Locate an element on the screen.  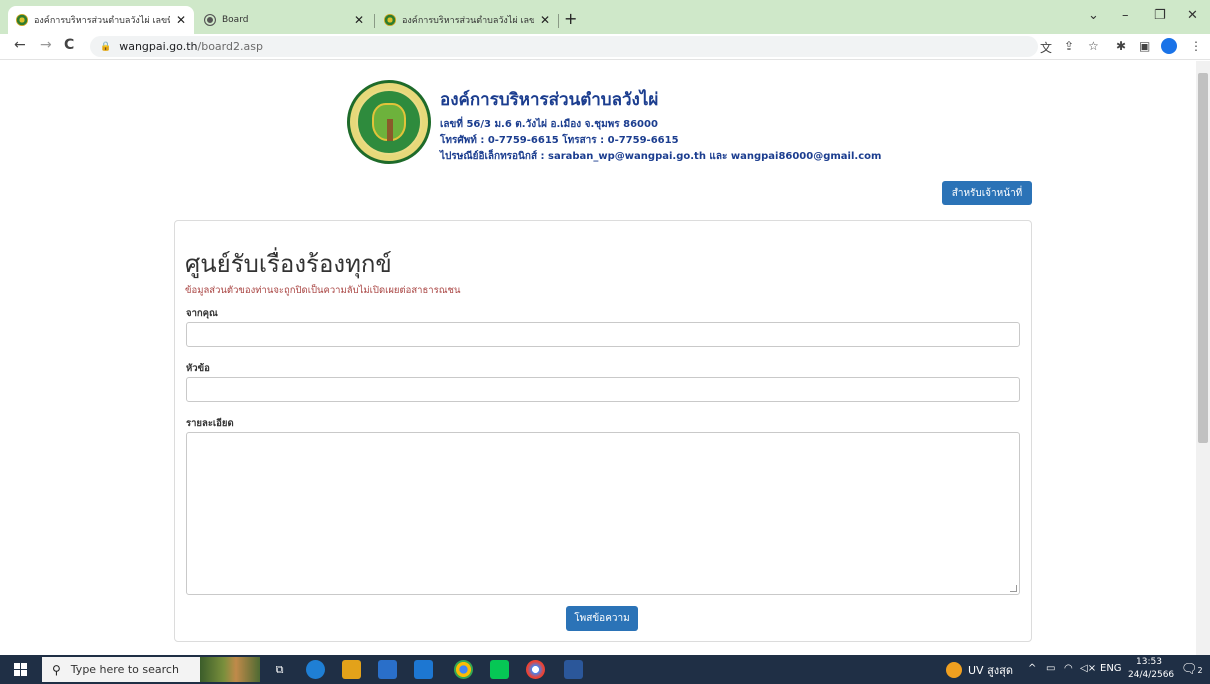
reload-icon: C is located at coordinates (69, 45).